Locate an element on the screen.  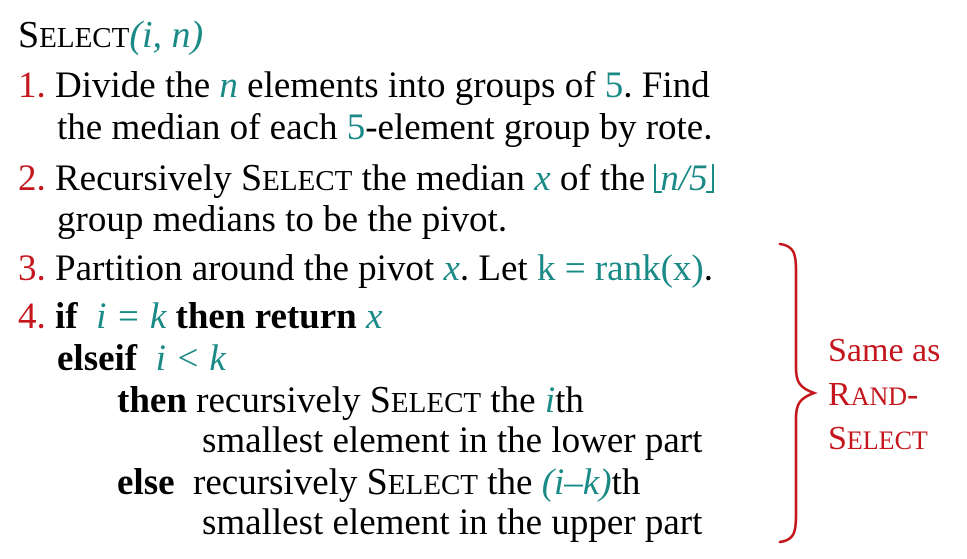
step3-text-c: . is located at coordinates (708, 268).